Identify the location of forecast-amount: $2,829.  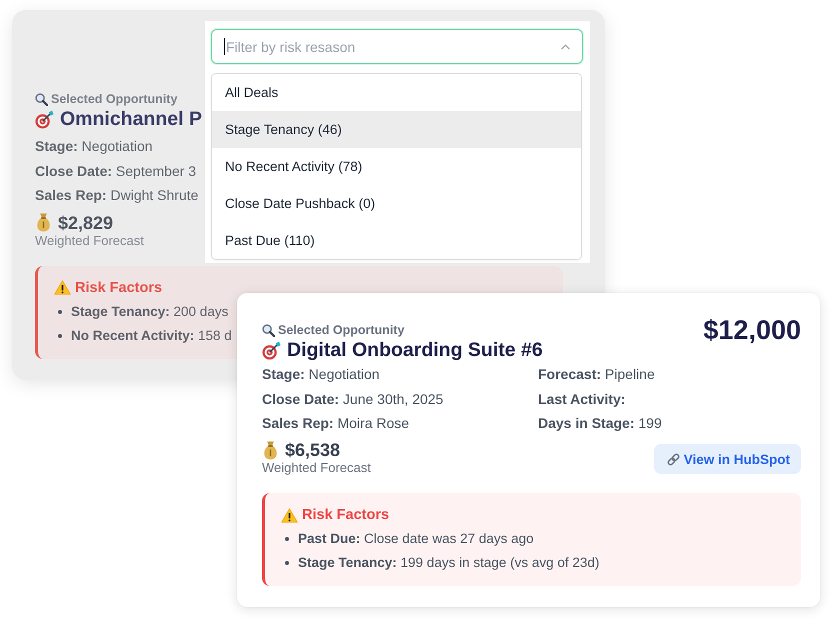
(86, 222).